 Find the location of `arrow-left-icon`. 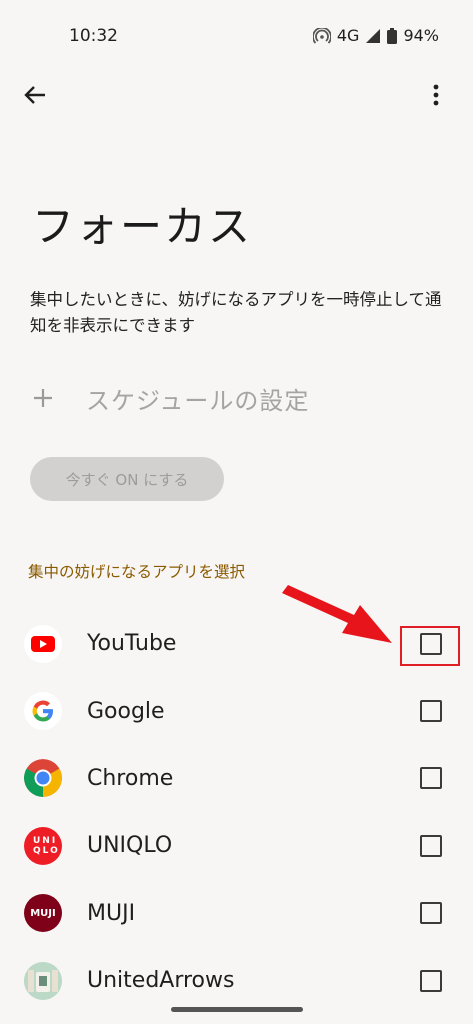

arrow-left-icon is located at coordinates (34, 95).